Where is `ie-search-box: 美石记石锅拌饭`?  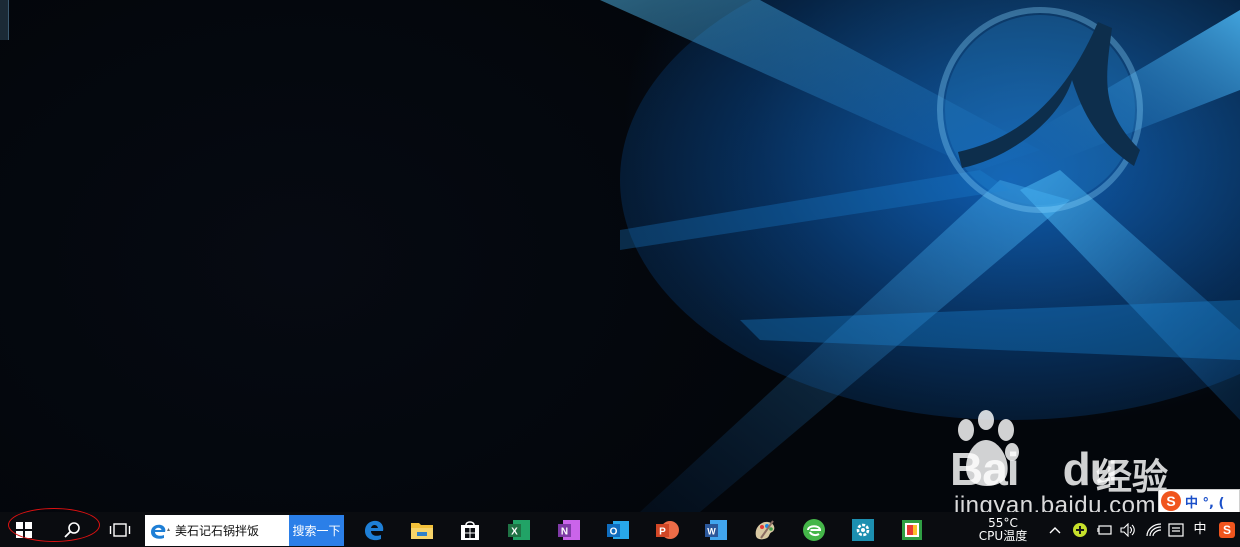
ie-search-box: 美石记石锅拌饭 is located at coordinates (217, 530).